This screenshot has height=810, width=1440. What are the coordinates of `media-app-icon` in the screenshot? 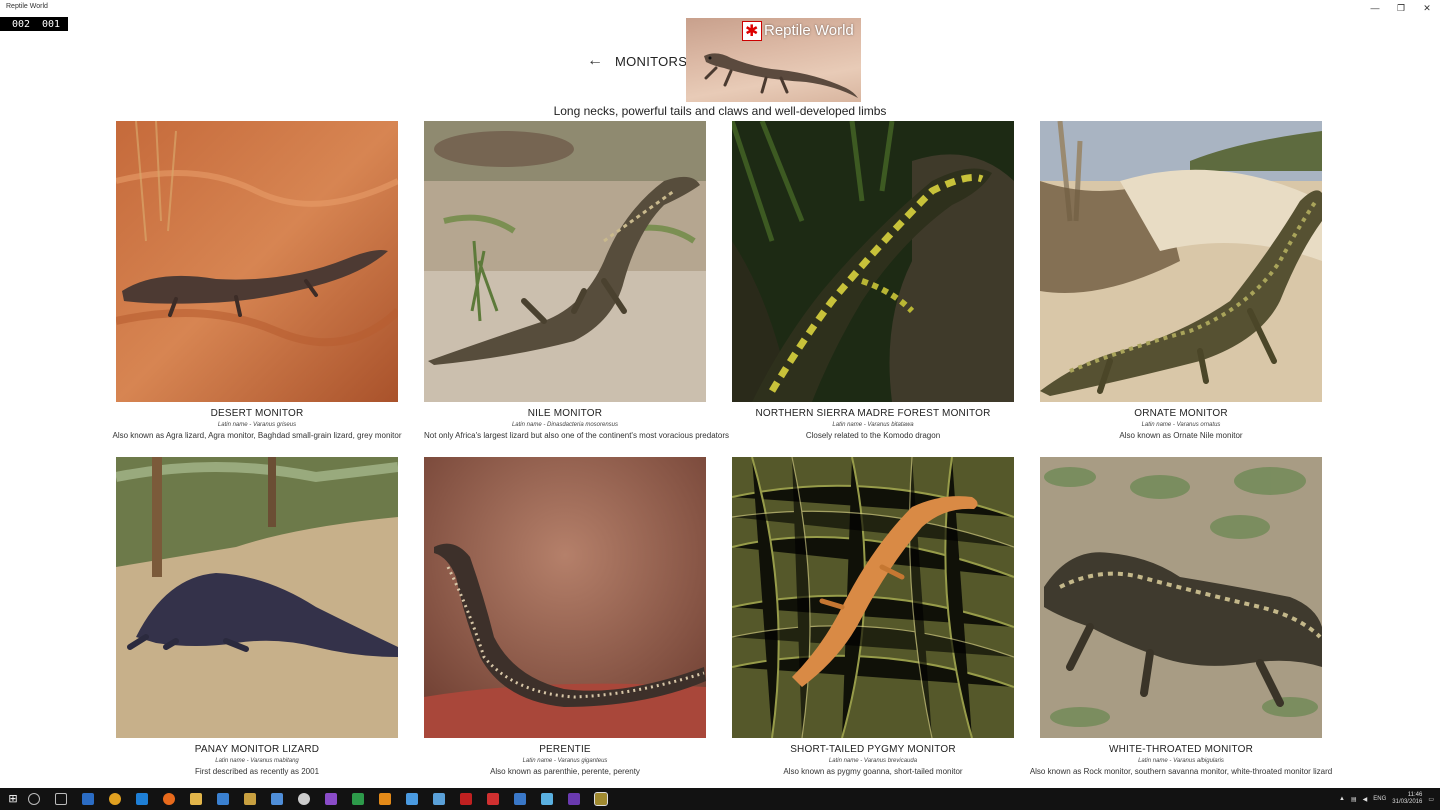 It's located at (303, 799).